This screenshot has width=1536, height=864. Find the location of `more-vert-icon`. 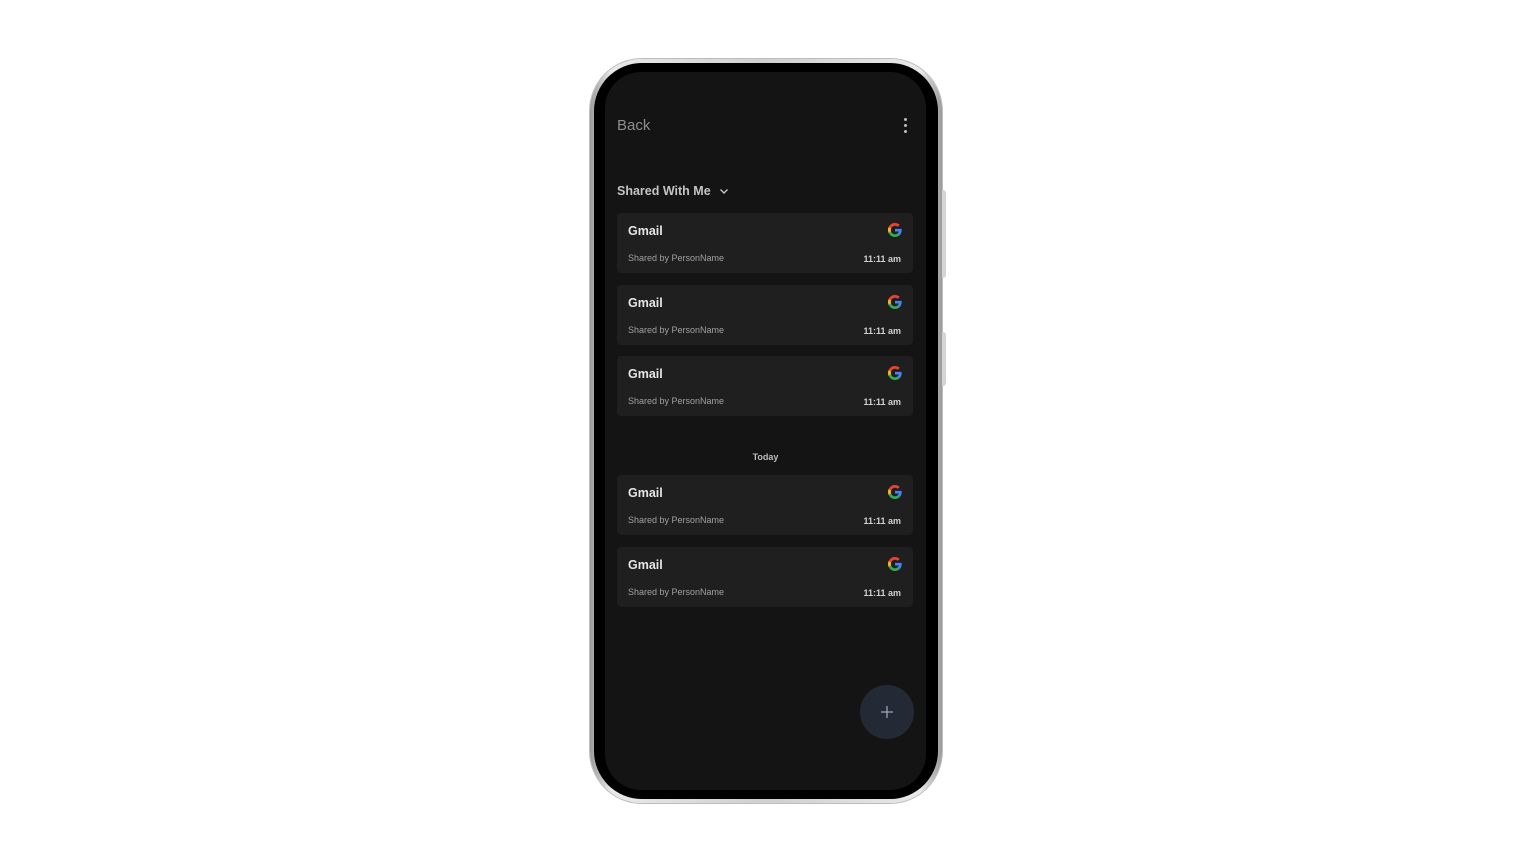

more-vert-icon is located at coordinates (905, 127).